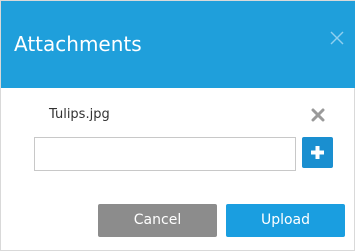  I want to click on add-file-button, so click(317, 152).